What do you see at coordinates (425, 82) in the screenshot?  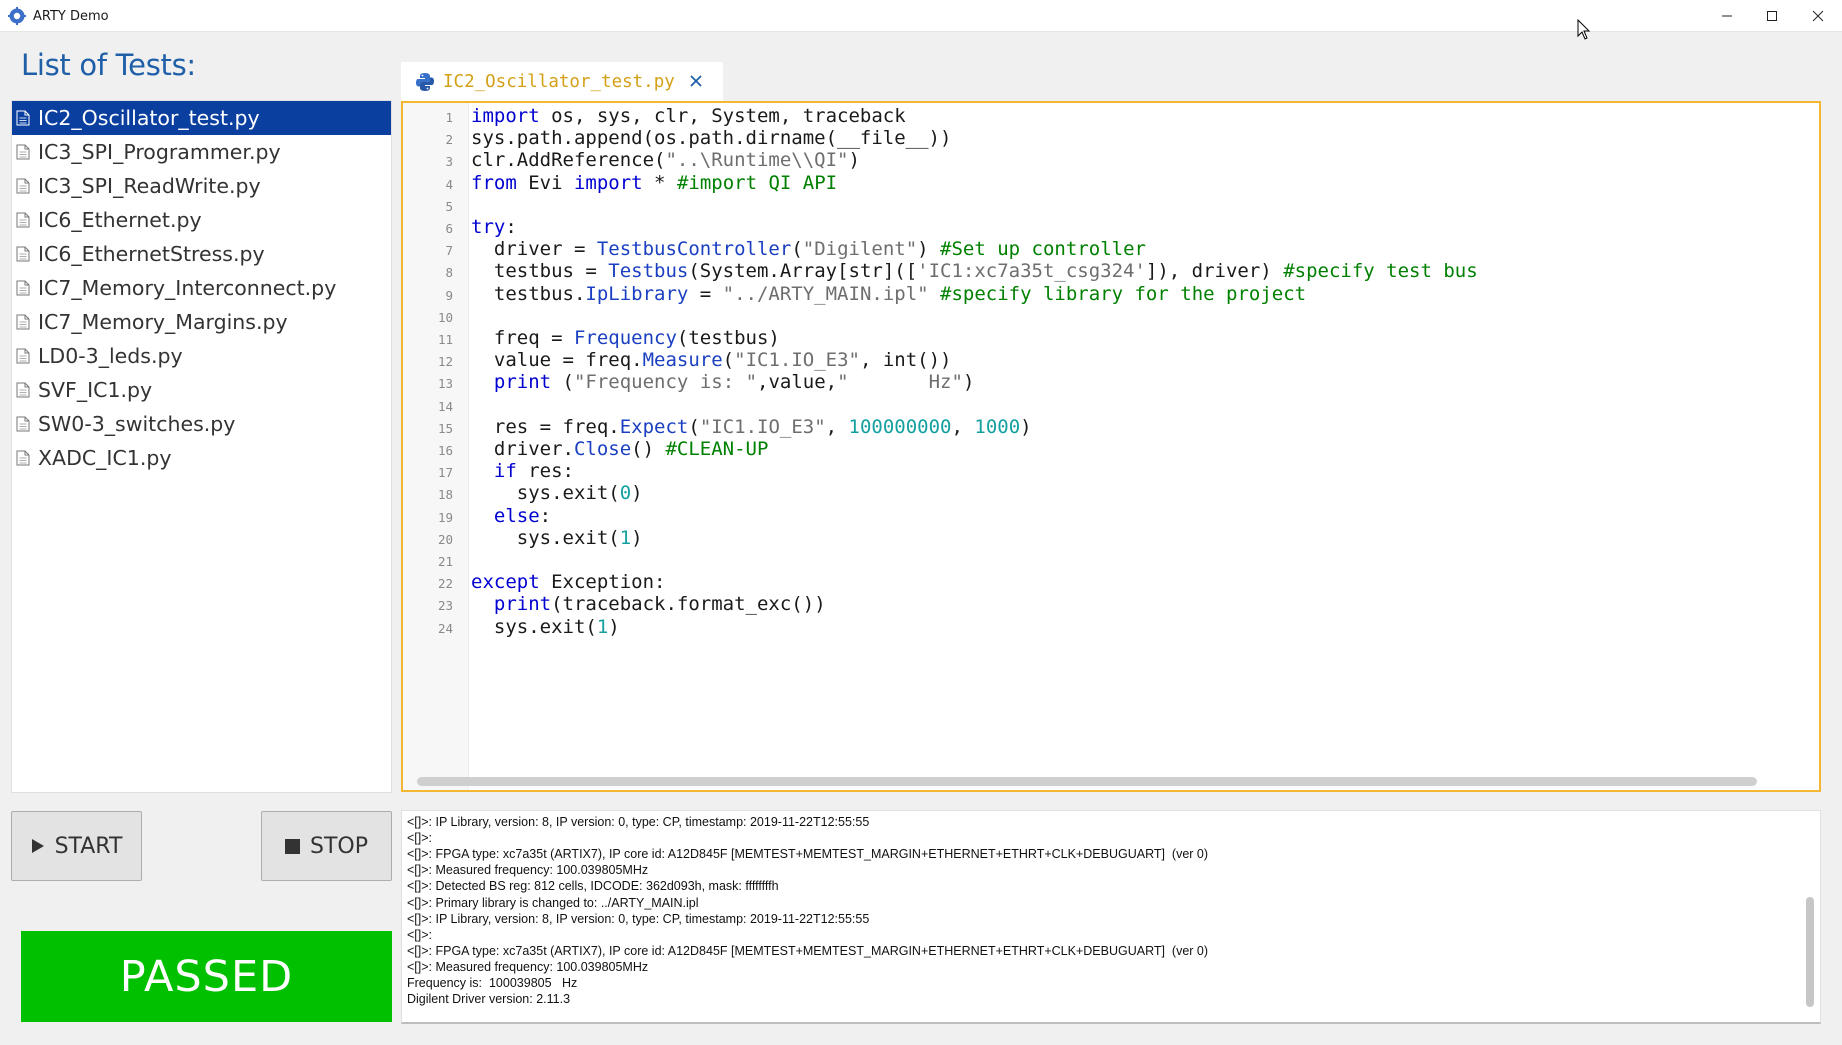 I see `python-icon` at bounding box center [425, 82].